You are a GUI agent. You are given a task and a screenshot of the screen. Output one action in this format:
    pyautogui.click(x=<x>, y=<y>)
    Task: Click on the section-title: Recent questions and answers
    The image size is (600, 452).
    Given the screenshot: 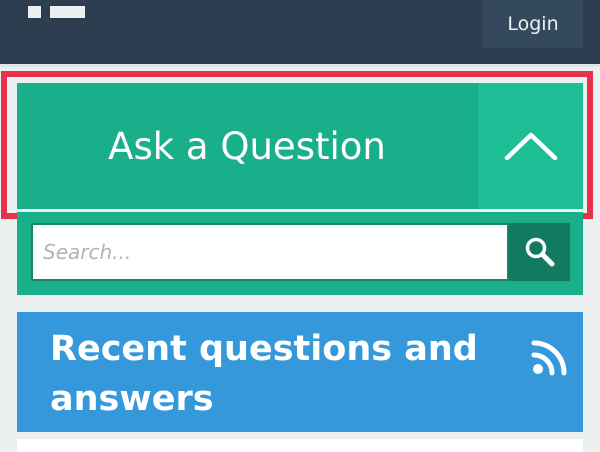 What is the action you would take?
    pyautogui.click(x=264, y=374)
    